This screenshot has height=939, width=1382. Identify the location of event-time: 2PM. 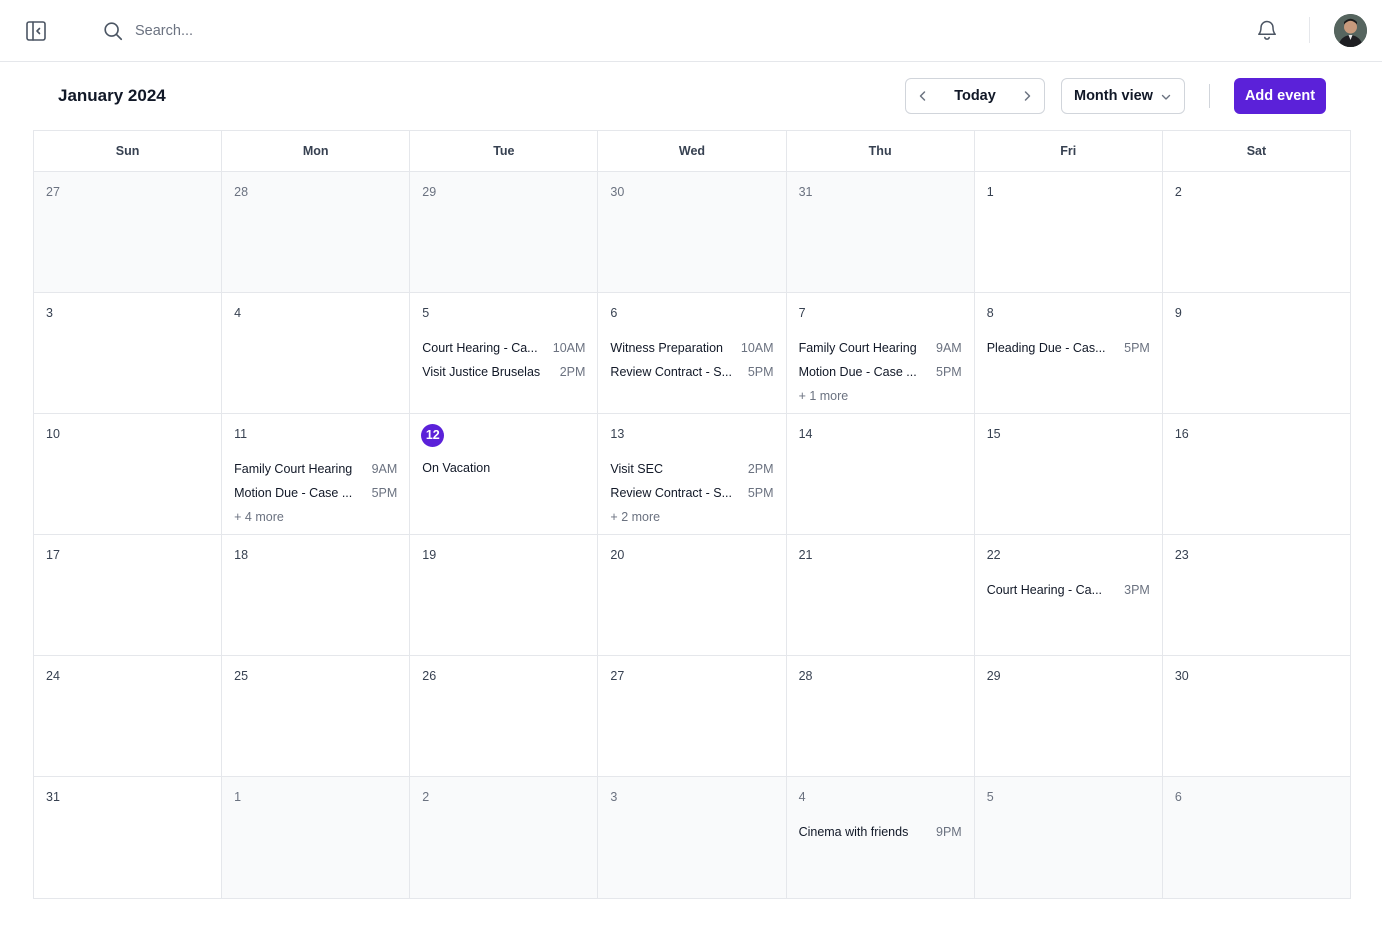
(572, 372).